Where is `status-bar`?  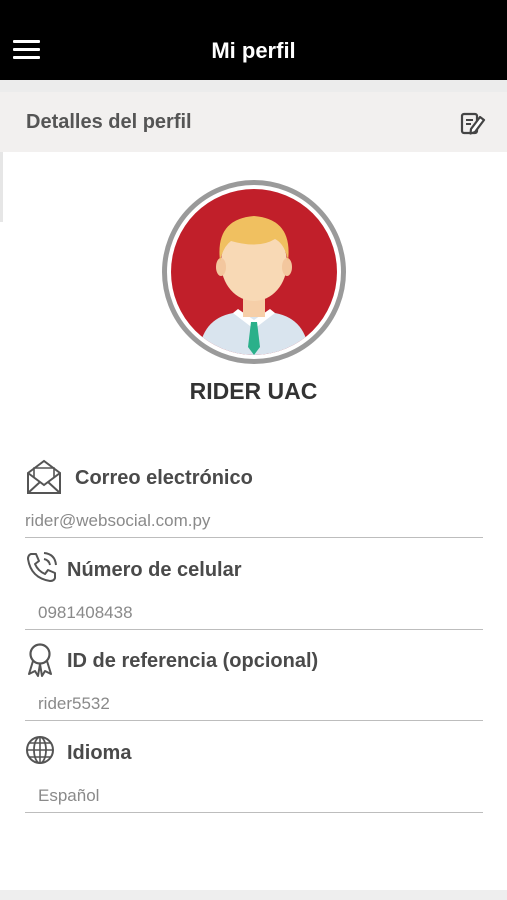
status-bar is located at coordinates (253, 9).